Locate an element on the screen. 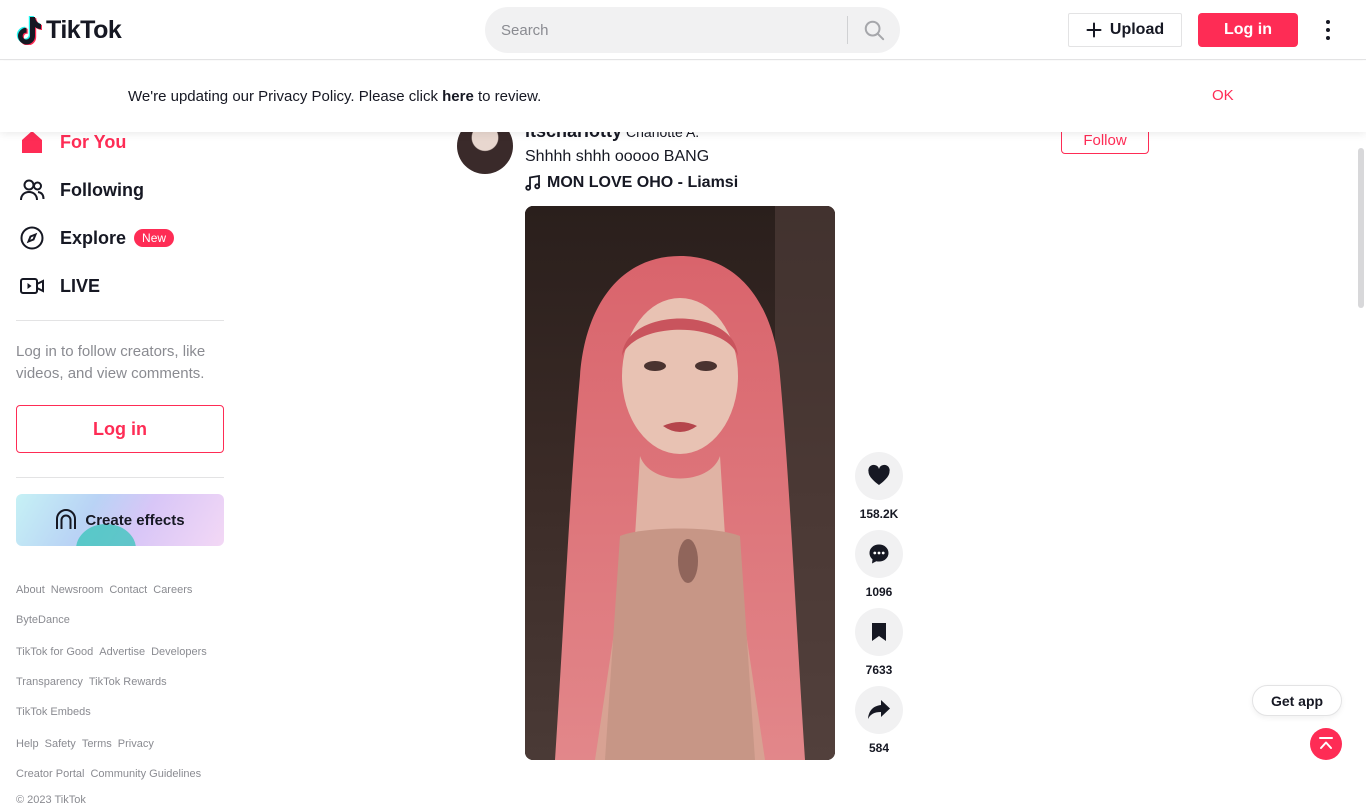 The height and width of the screenshot is (806, 1366). bookmark-button is located at coordinates (879, 632).